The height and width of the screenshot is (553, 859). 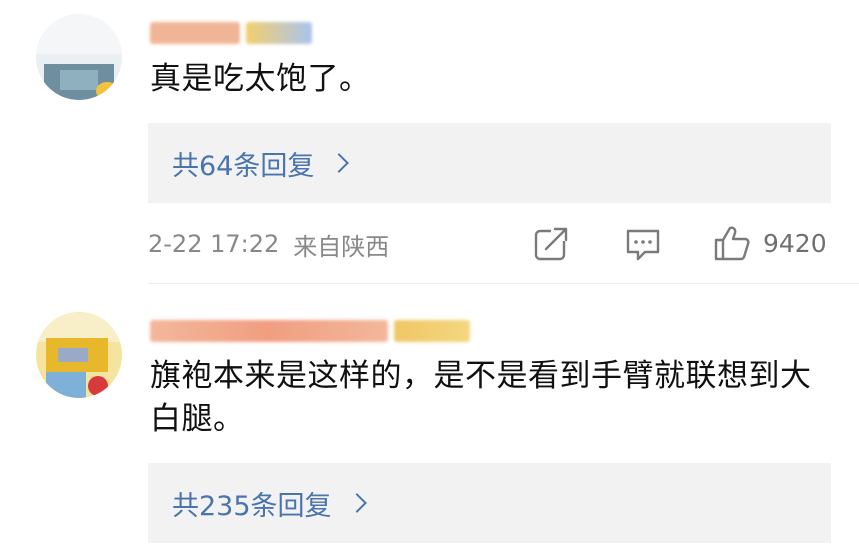 What do you see at coordinates (795, 243) in the screenshot?
I see `like-count: 9420` at bounding box center [795, 243].